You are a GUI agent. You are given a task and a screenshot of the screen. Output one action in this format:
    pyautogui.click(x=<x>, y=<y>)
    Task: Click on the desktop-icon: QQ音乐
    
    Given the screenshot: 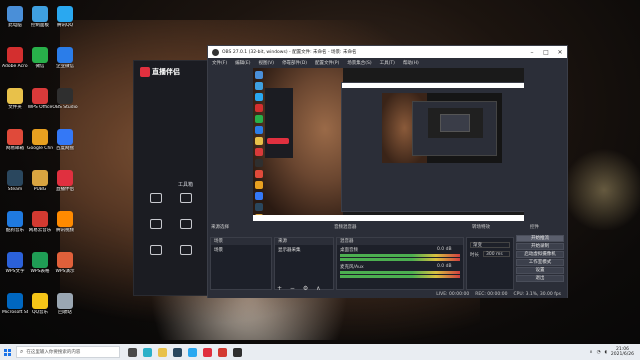 What is the action you would take?
    pyautogui.click(x=40, y=304)
    